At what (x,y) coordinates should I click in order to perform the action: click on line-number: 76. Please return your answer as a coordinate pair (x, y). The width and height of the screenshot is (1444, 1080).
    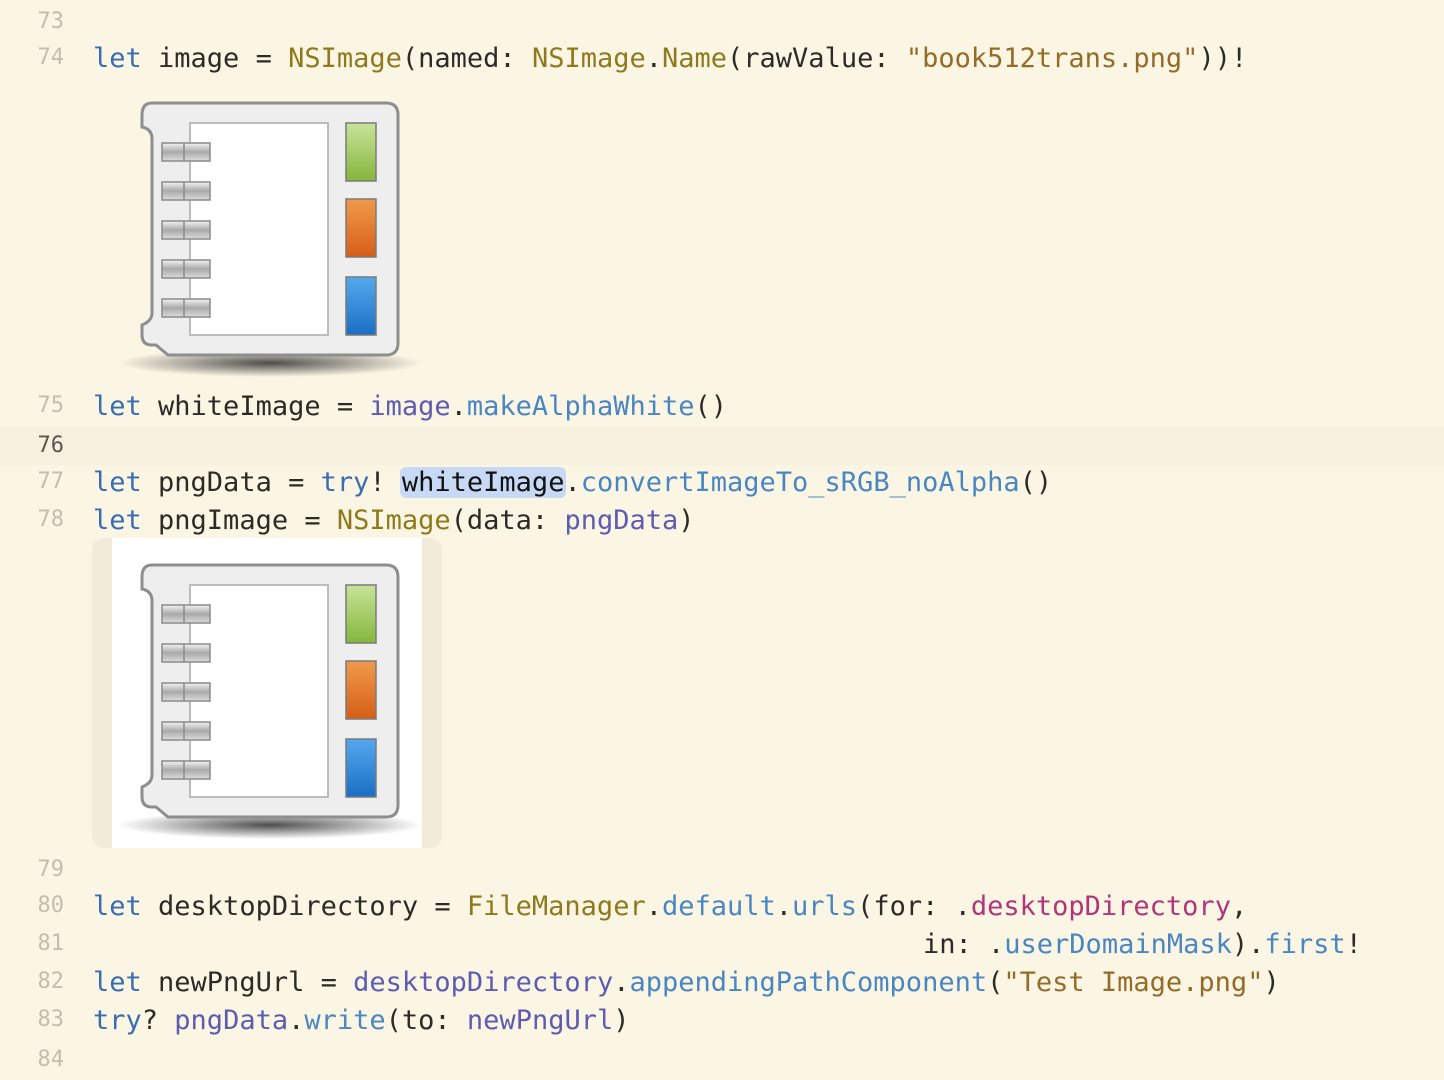
    Looking at the image, I should click on (51, 445).